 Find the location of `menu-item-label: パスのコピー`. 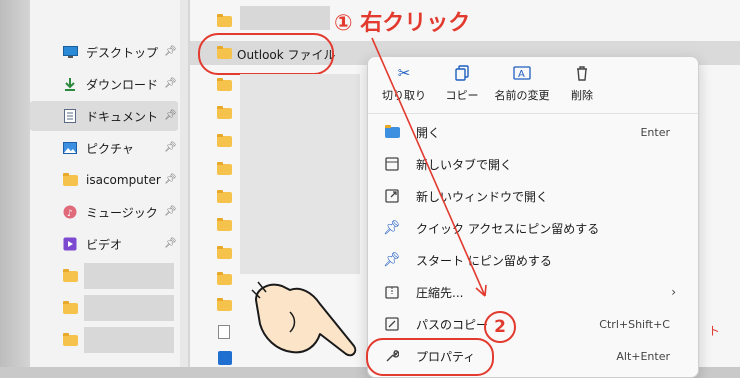

menu-item-label: パスのコピー is located at coordinates (452, 324).